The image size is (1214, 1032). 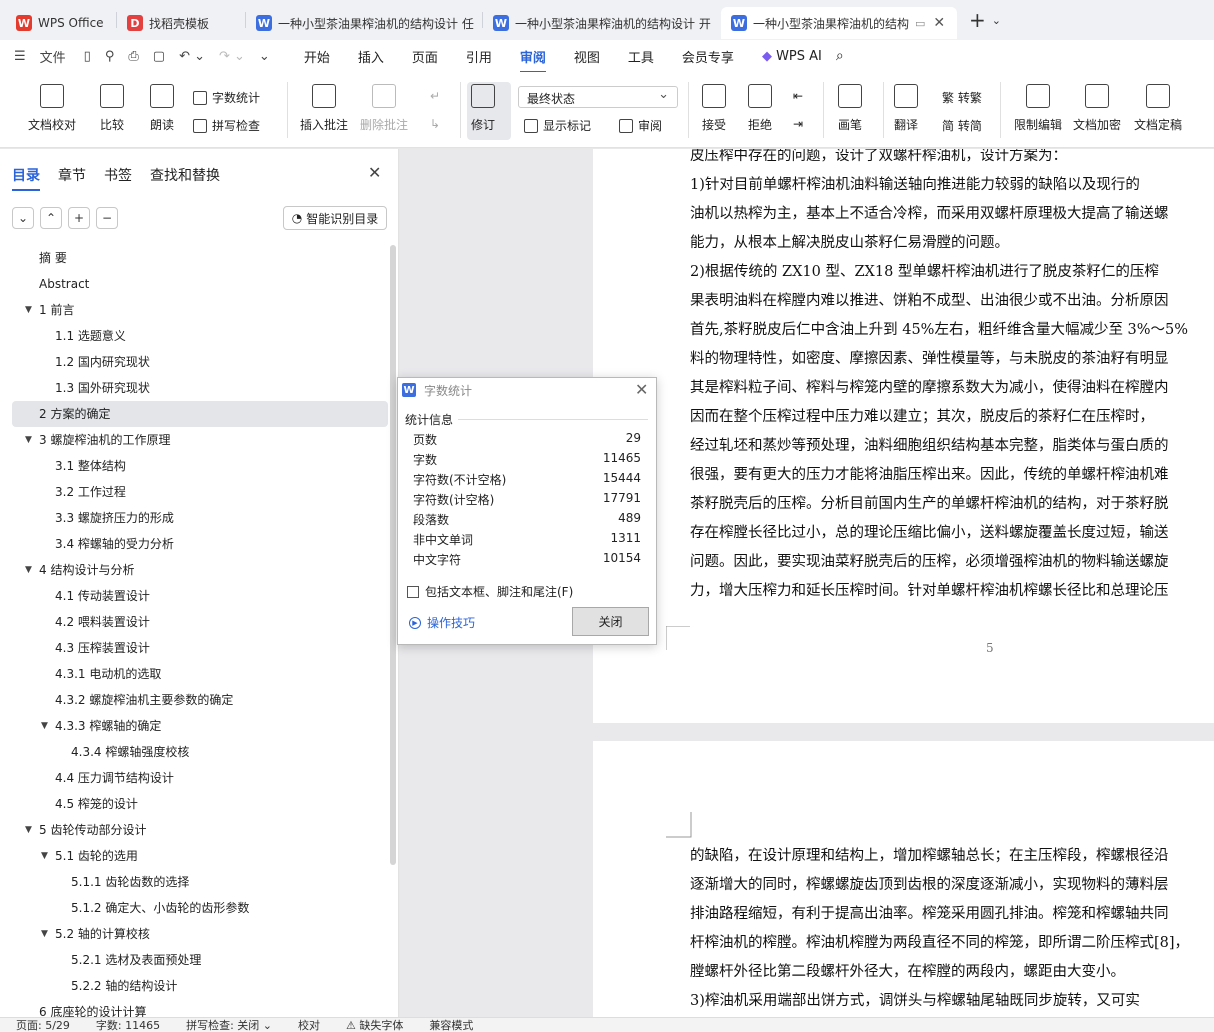 I want to click on menu-review: 审阅, so click(x=532, y=60).